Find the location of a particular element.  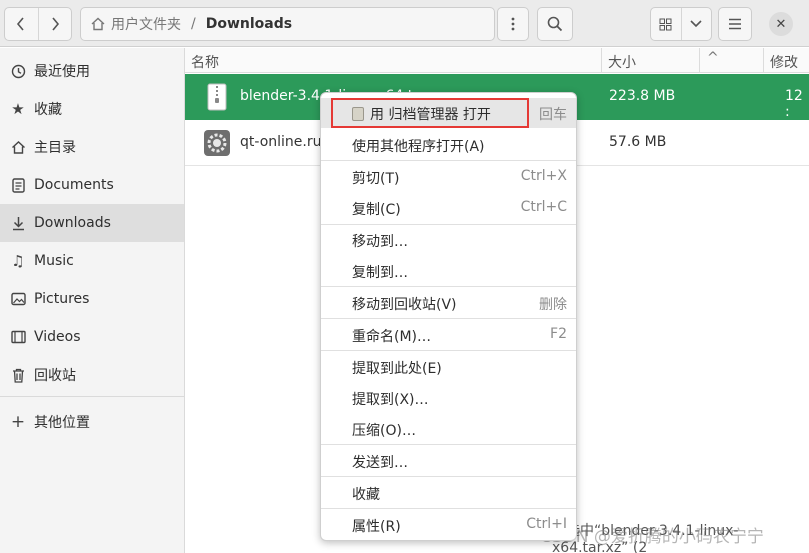

sidebar-item-recent: 最近使用 is located at coordinates (92, 71).